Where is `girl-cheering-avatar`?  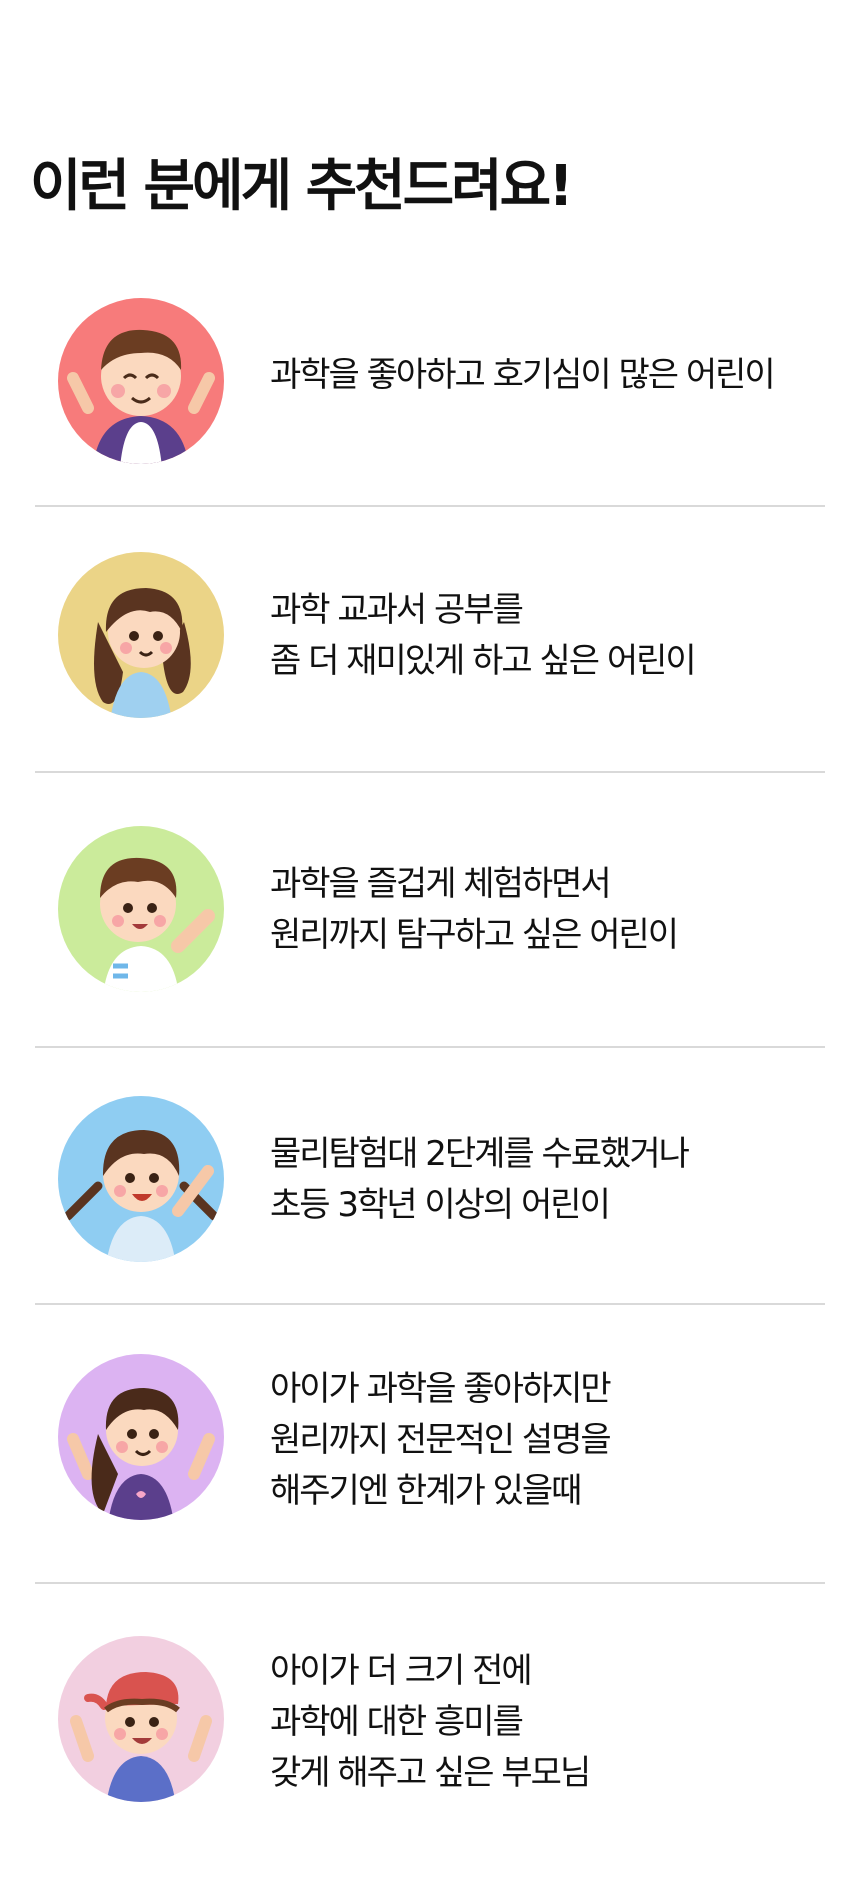
girl-cheering-avatar is located at coordinates (141, 1437).